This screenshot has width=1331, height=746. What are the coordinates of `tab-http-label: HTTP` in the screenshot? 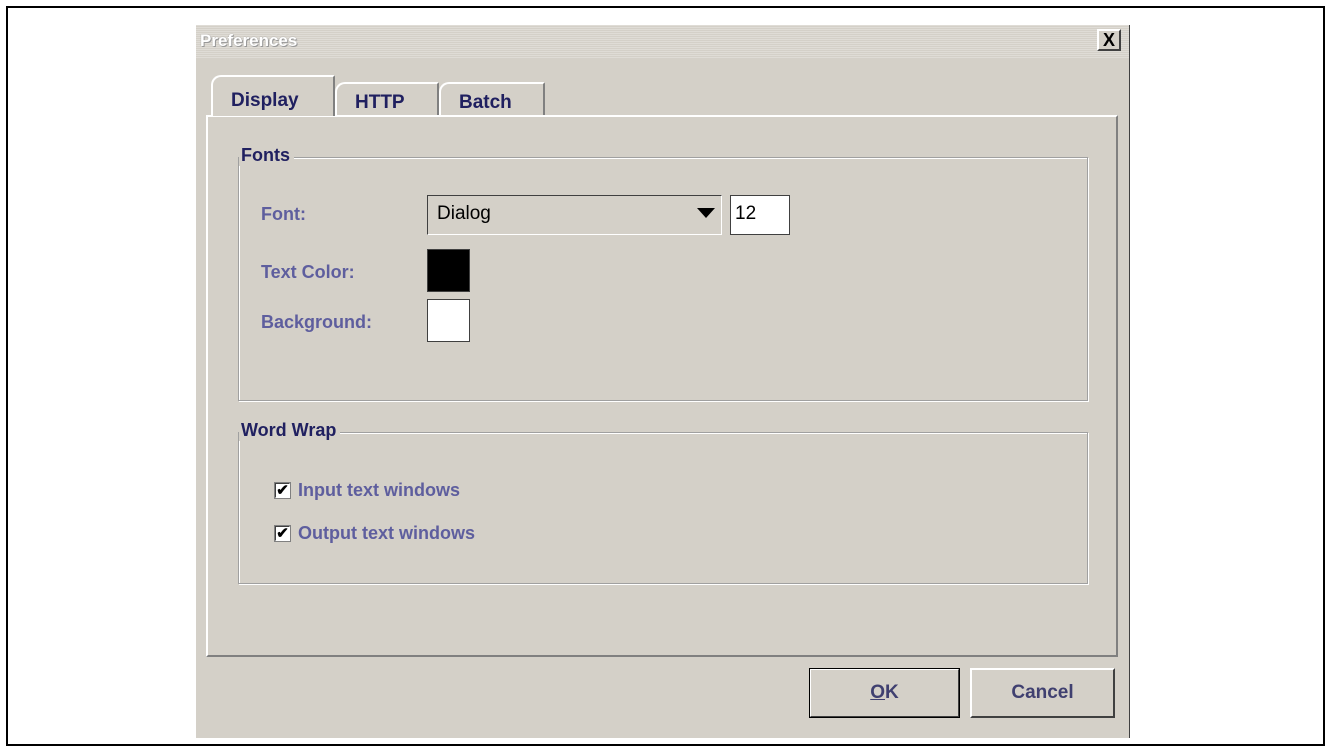 It's located at (380, 102).